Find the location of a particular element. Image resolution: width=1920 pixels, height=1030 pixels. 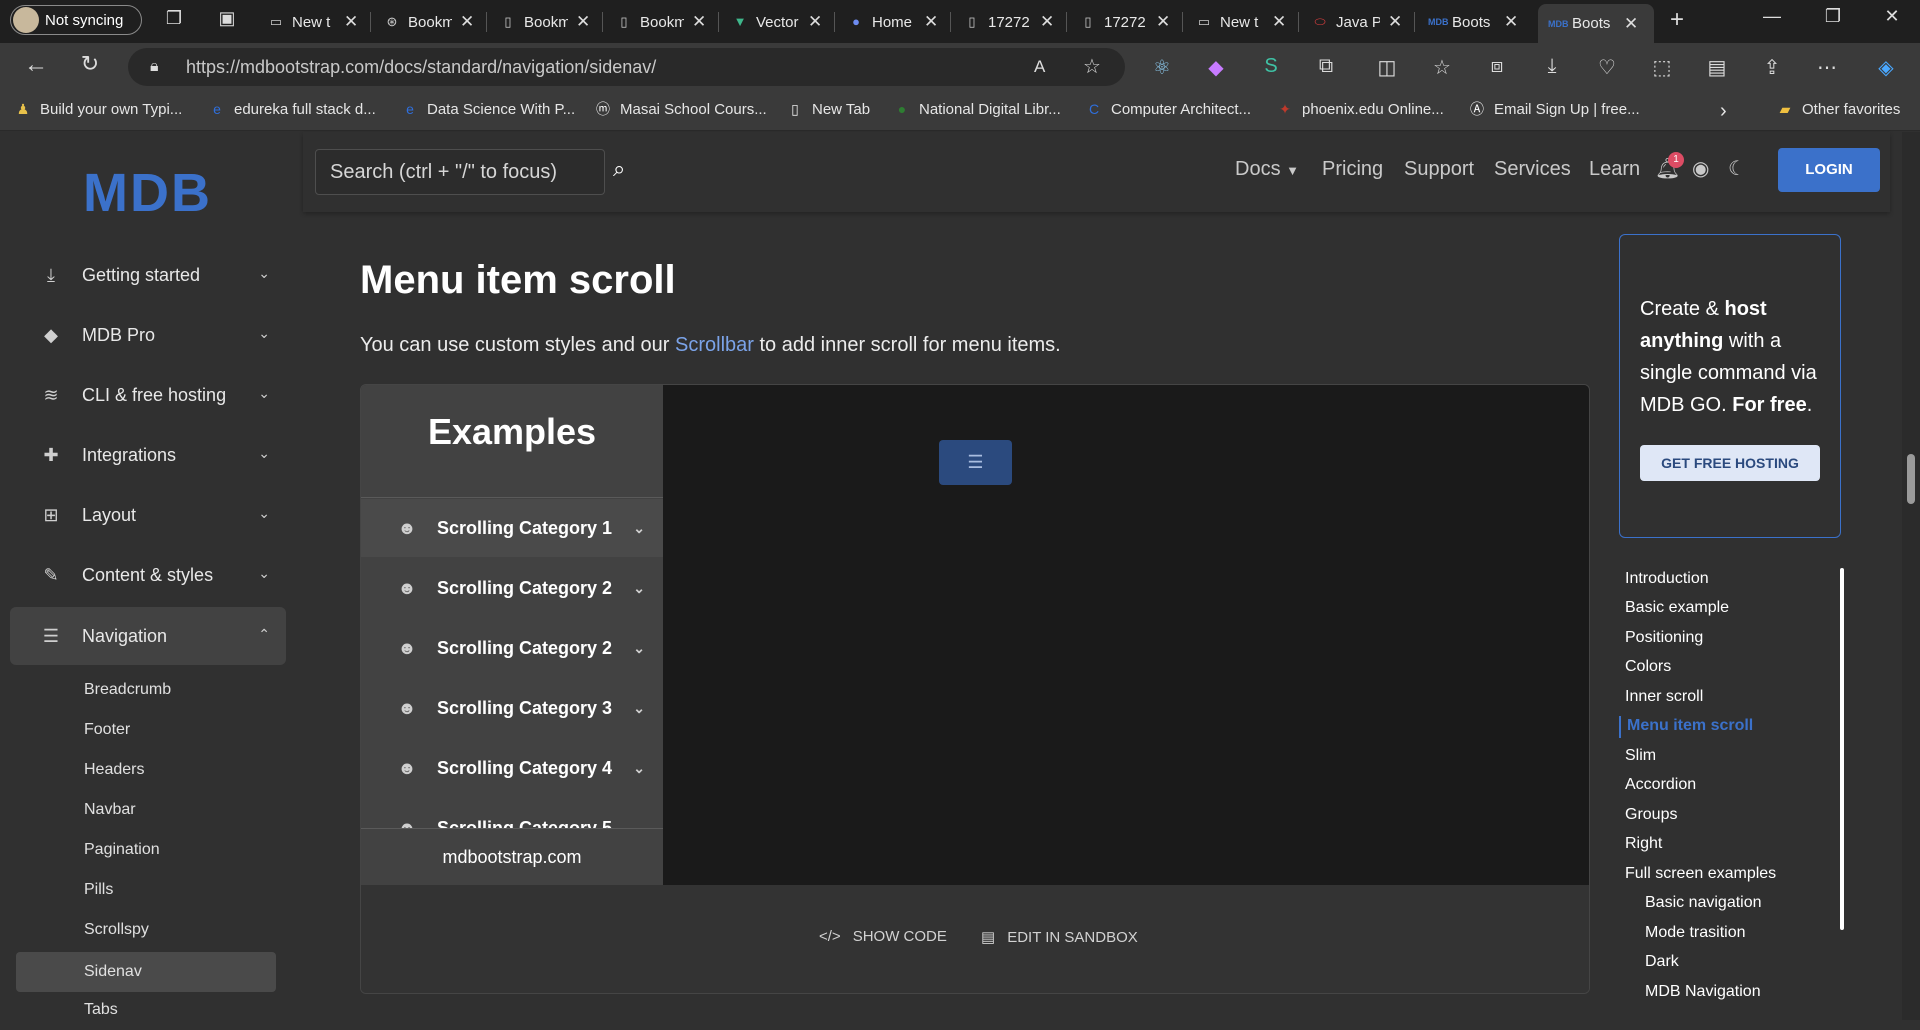

maximize-icon: ❐ is located at coordinates (1833, 16).